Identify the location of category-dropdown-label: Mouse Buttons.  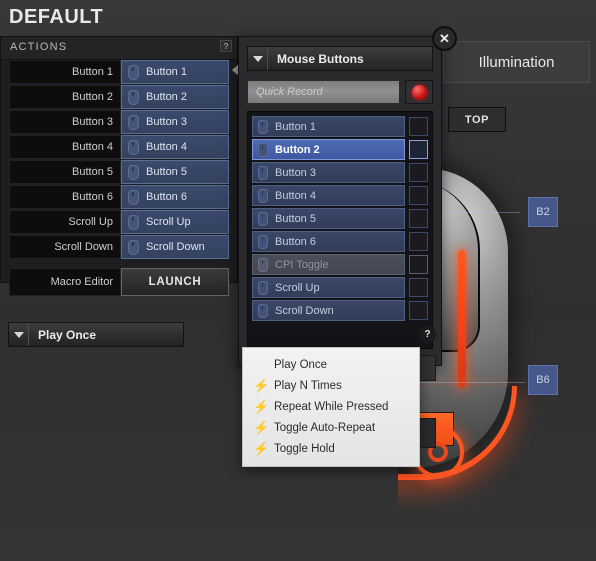
(320, 58).